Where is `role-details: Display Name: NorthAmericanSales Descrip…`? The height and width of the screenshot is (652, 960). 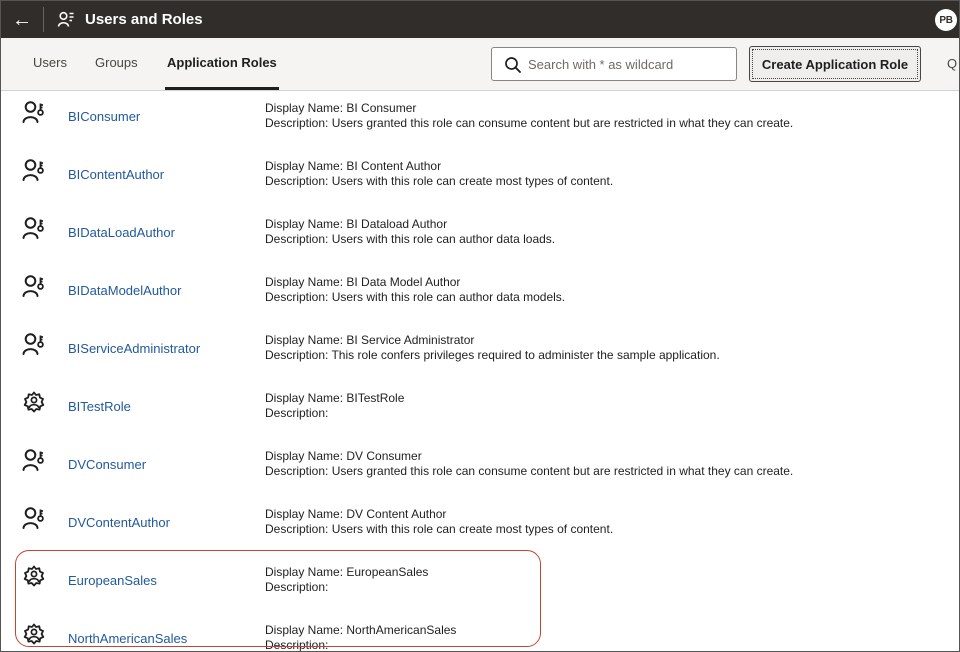 role-details: Display Name: NorthAmericanSales Descrip… is located at coordinates (361, 637).